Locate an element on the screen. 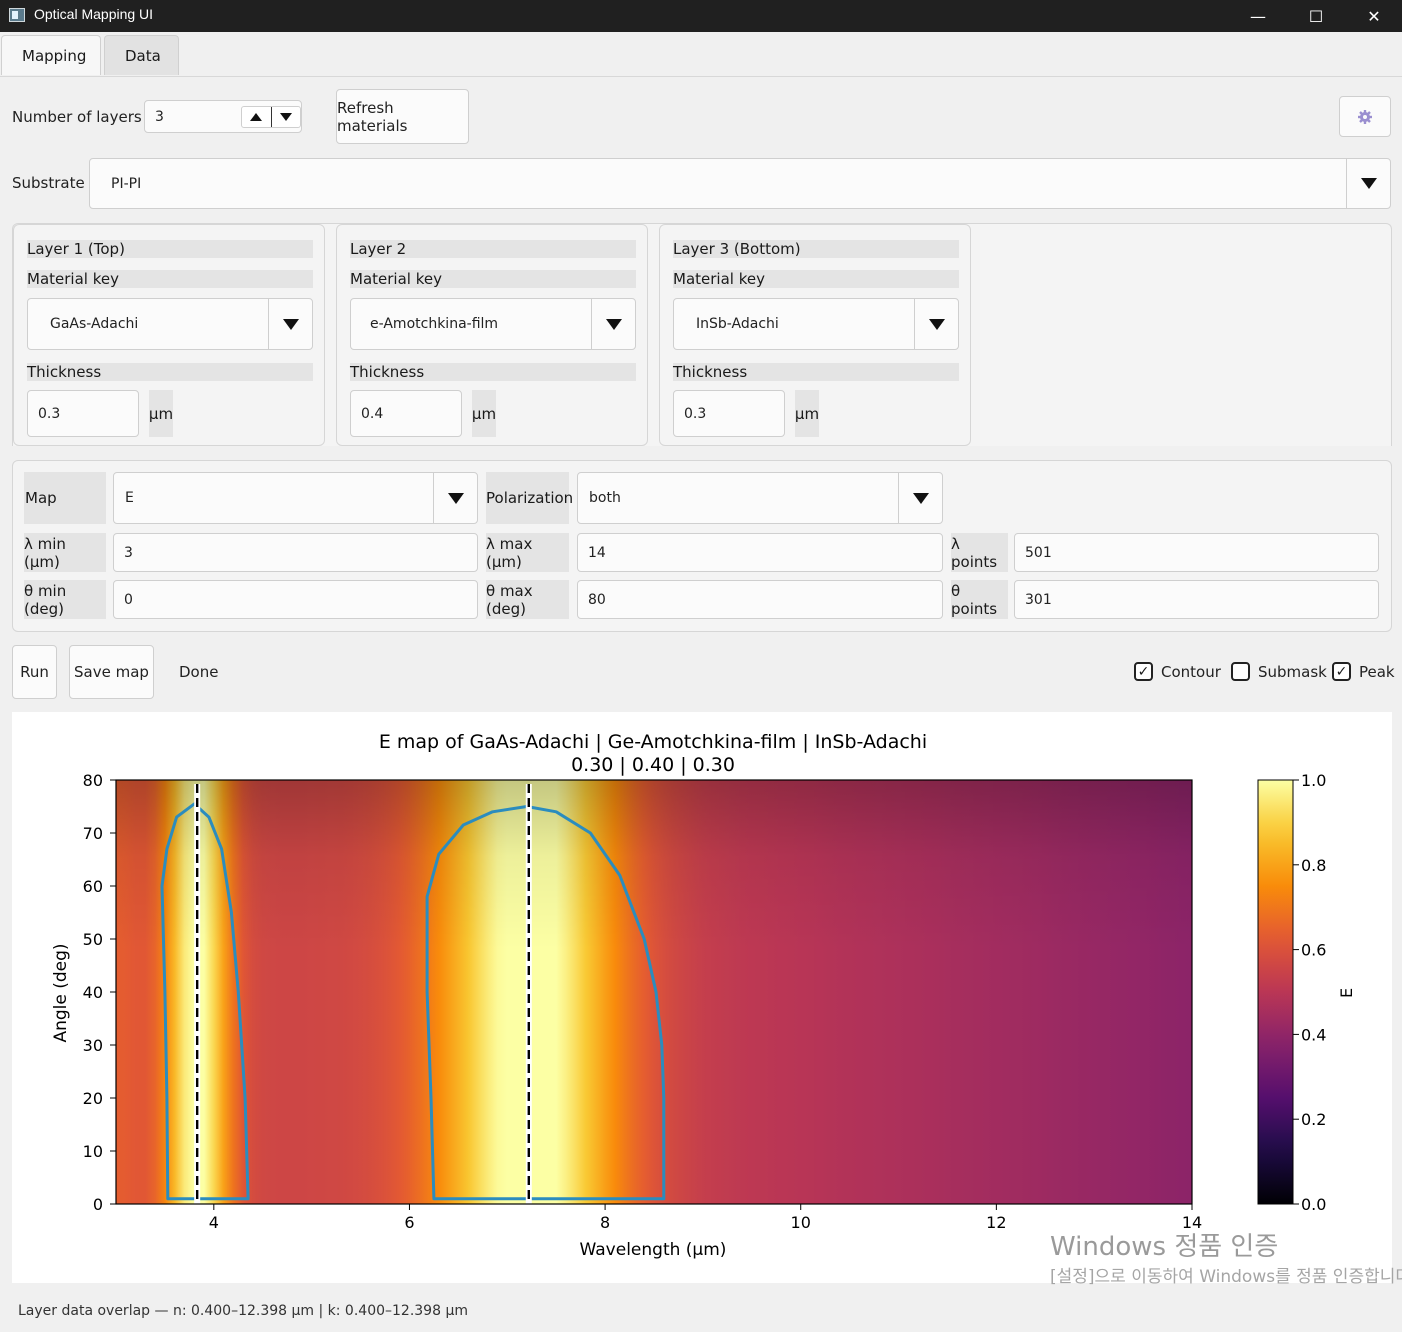  y-axis-label: Angle (deg) is located at coordinates (61, 992).